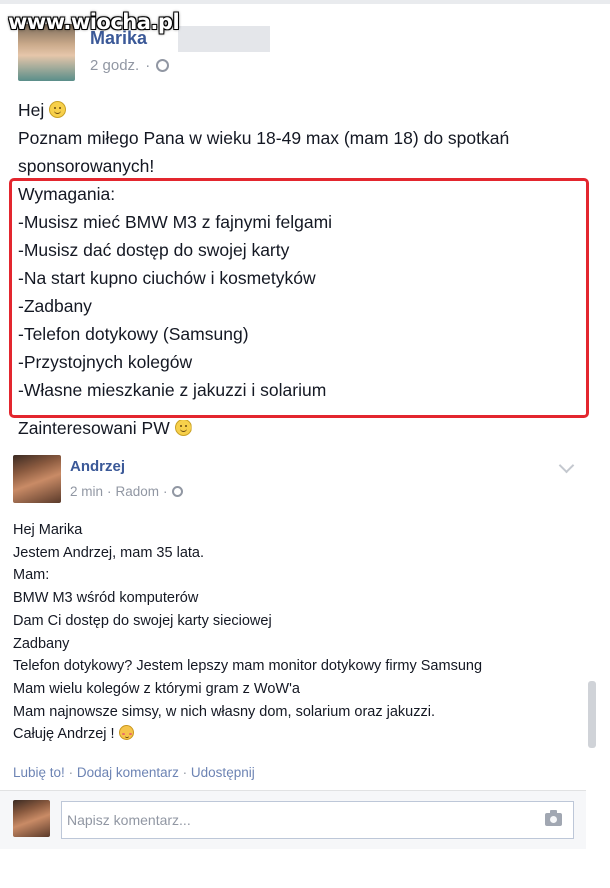 The image size is (610, 888). What do you see at coordinates (317, 820) in the screenshot?
I see `comment-input` at bounding box center [317, 820].